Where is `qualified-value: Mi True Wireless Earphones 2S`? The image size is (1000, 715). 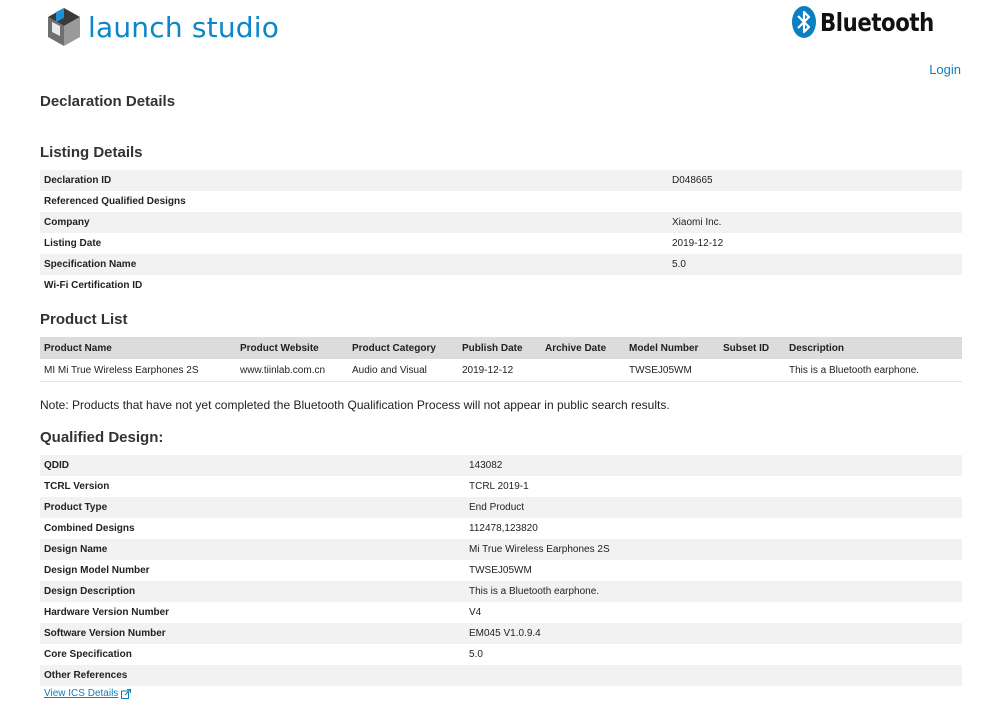
qualified-value: Mi True Wireless Earphones 2S is located at coordinates (713, 549).